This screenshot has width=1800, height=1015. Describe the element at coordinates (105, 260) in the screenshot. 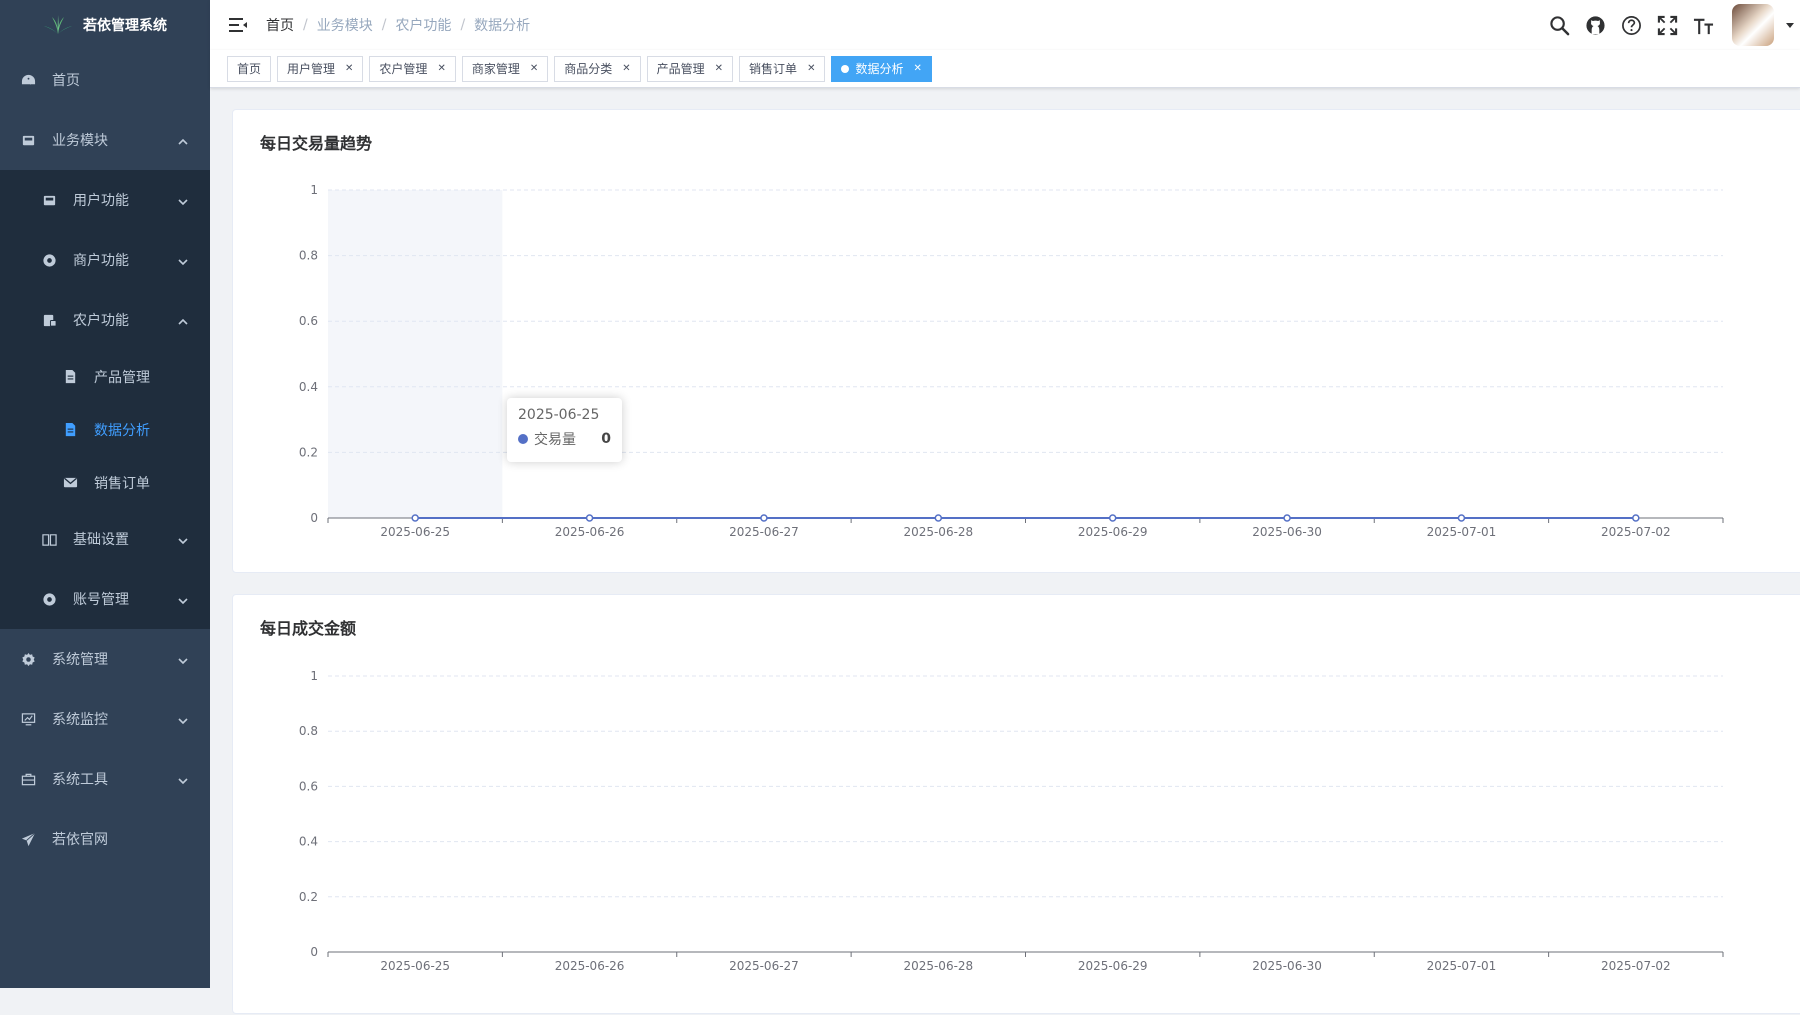

I see `sidebar-item-merchant-func: 商户功能` at that location.